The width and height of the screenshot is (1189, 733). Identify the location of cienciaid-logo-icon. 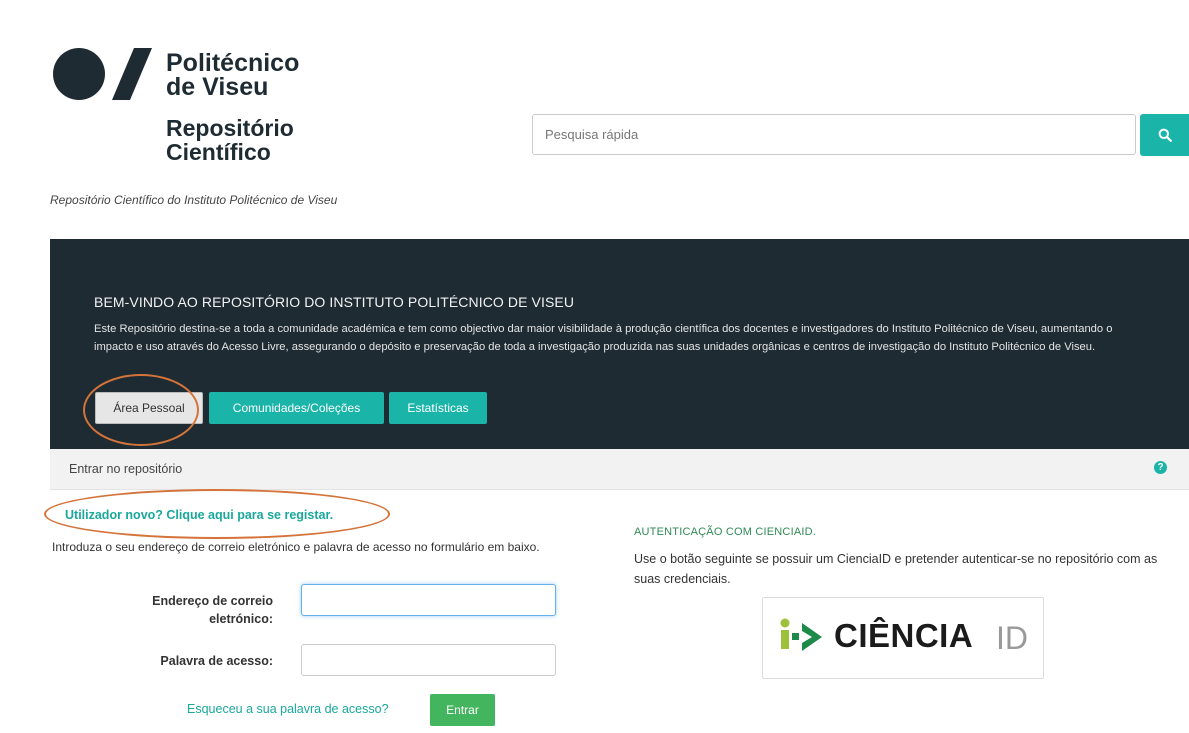
(801, 634).